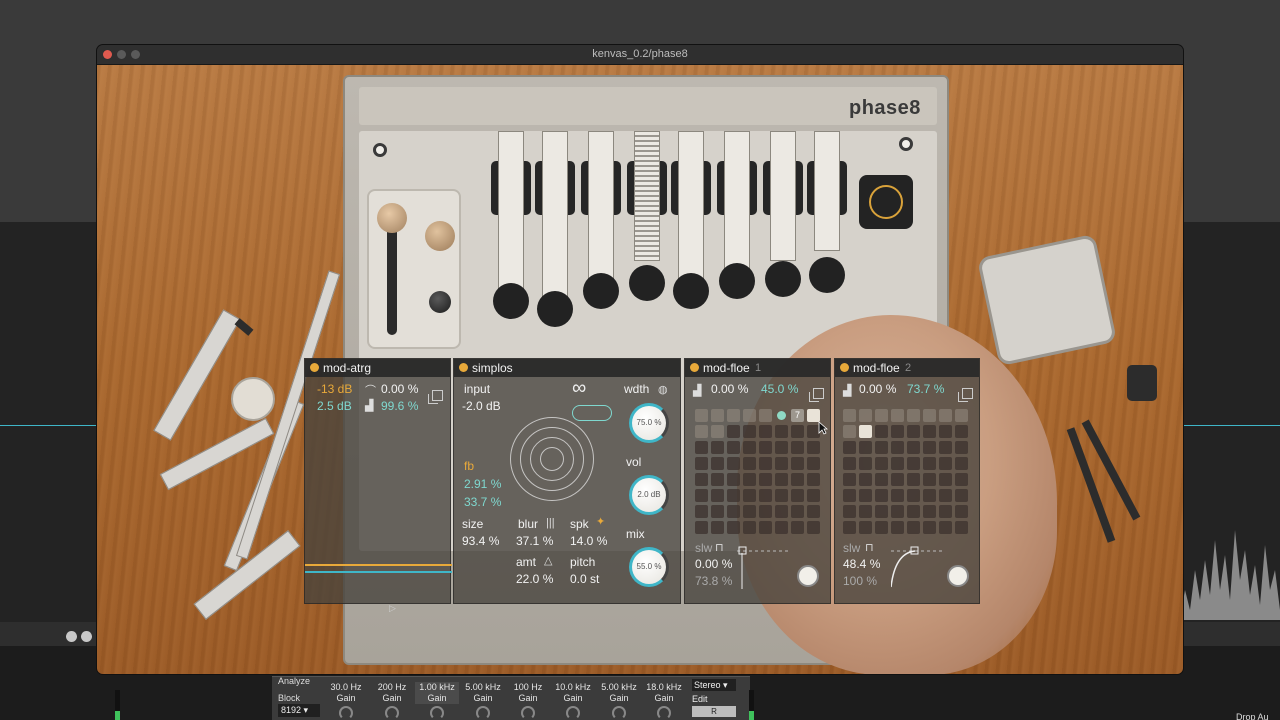 This screenshot has width=1280, height=720. What do you see at coordinates (534, 579) in the screenshot?
I see `amt-value: 22.0 %` at bounding box center [534, 579].